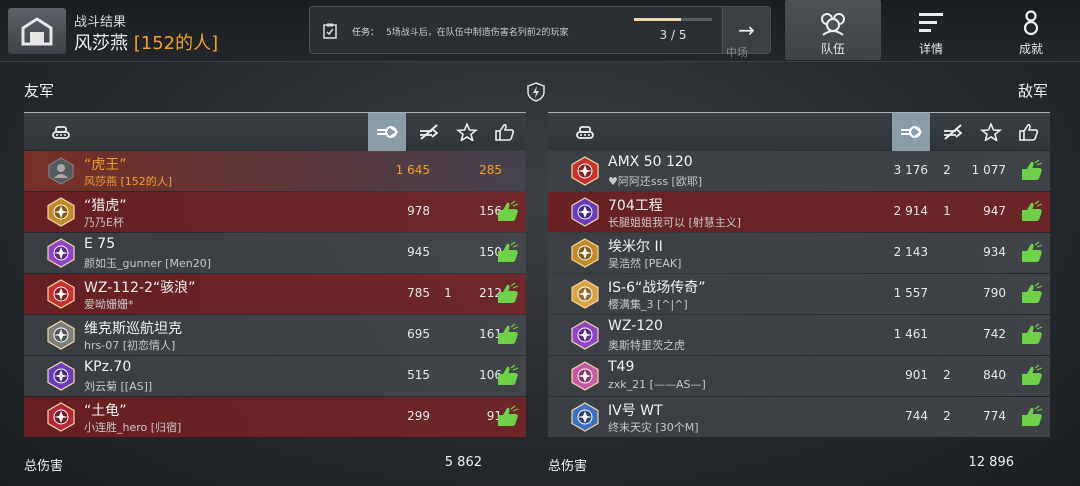 Image resolution: width=1080 pixels, height=486 pixels. Describe the element at coordinates (463, 462) in the screenshot. I see `allies-total-value: 5 862` at that location.